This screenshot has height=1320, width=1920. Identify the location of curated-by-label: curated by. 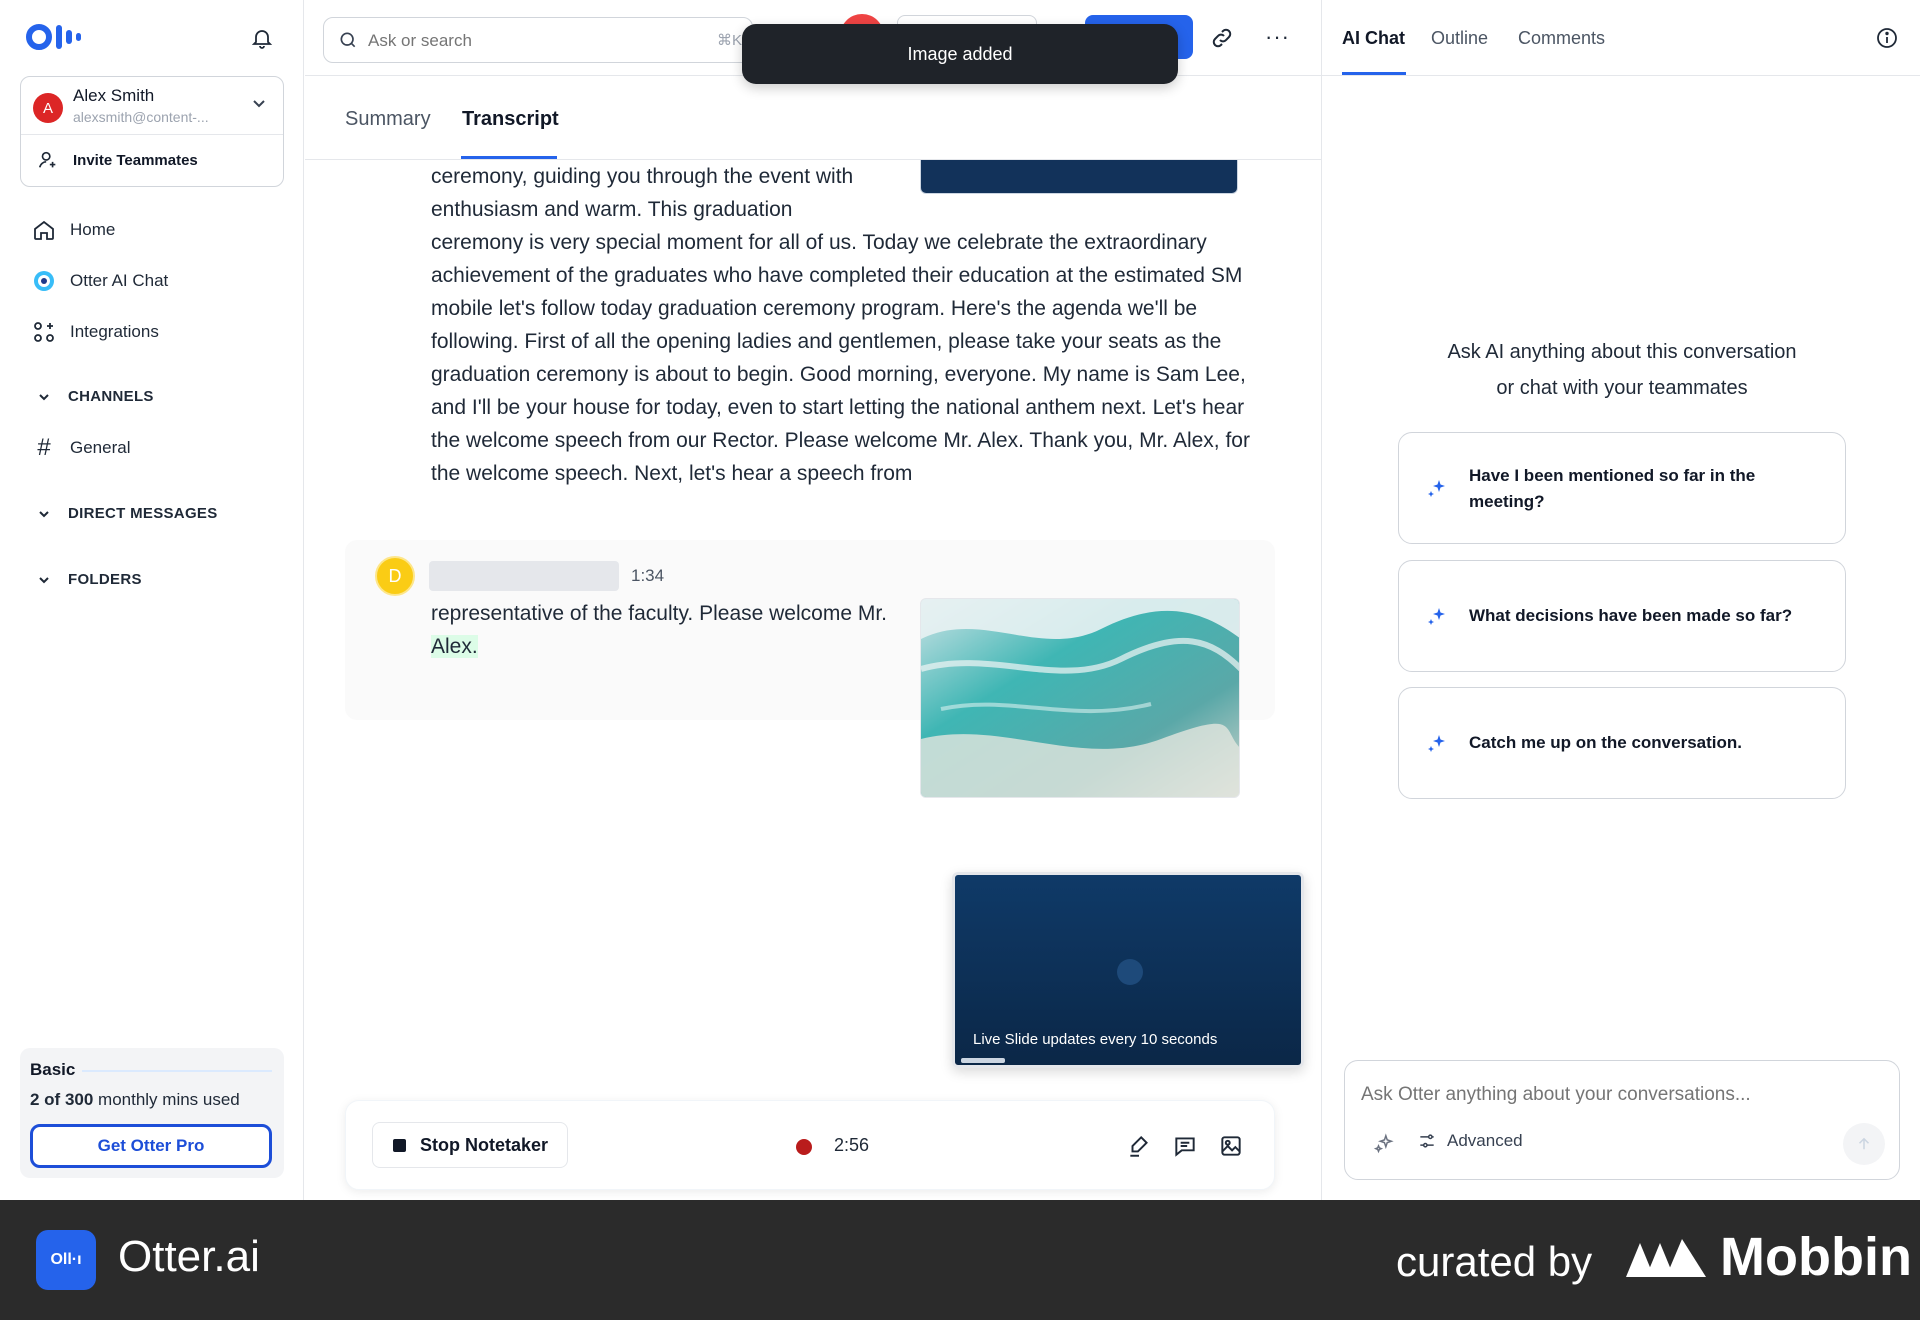
(1494, 1261).